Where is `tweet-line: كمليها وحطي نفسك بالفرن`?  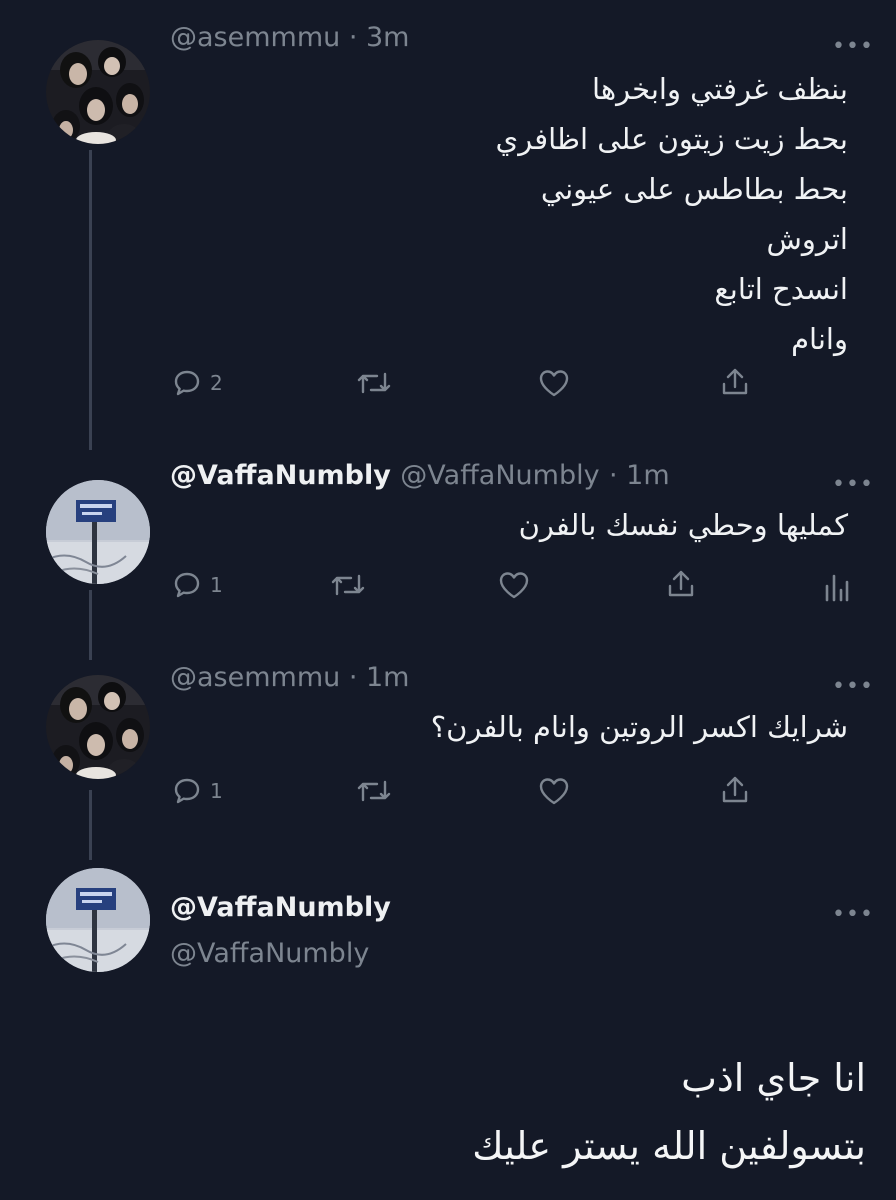
tweet-line: كمليها وحطي نفسك بالفرن is located at coordinates (683, 525).